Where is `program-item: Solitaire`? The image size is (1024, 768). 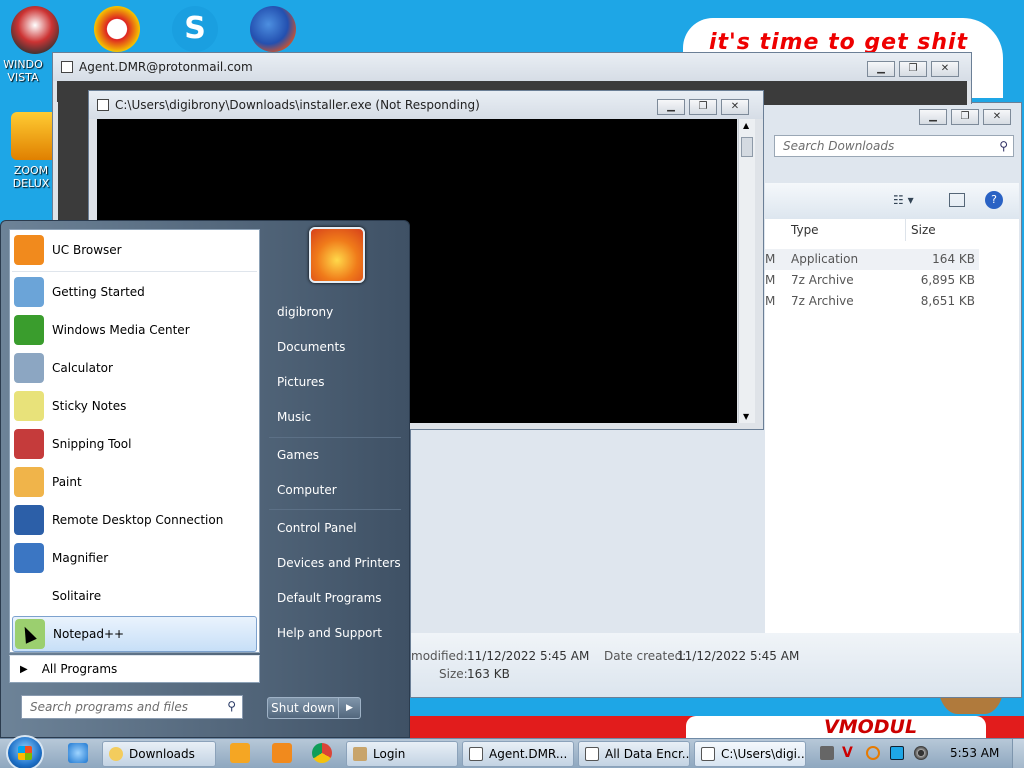 program-item: Solitaire is located at coordinates (134, 596).